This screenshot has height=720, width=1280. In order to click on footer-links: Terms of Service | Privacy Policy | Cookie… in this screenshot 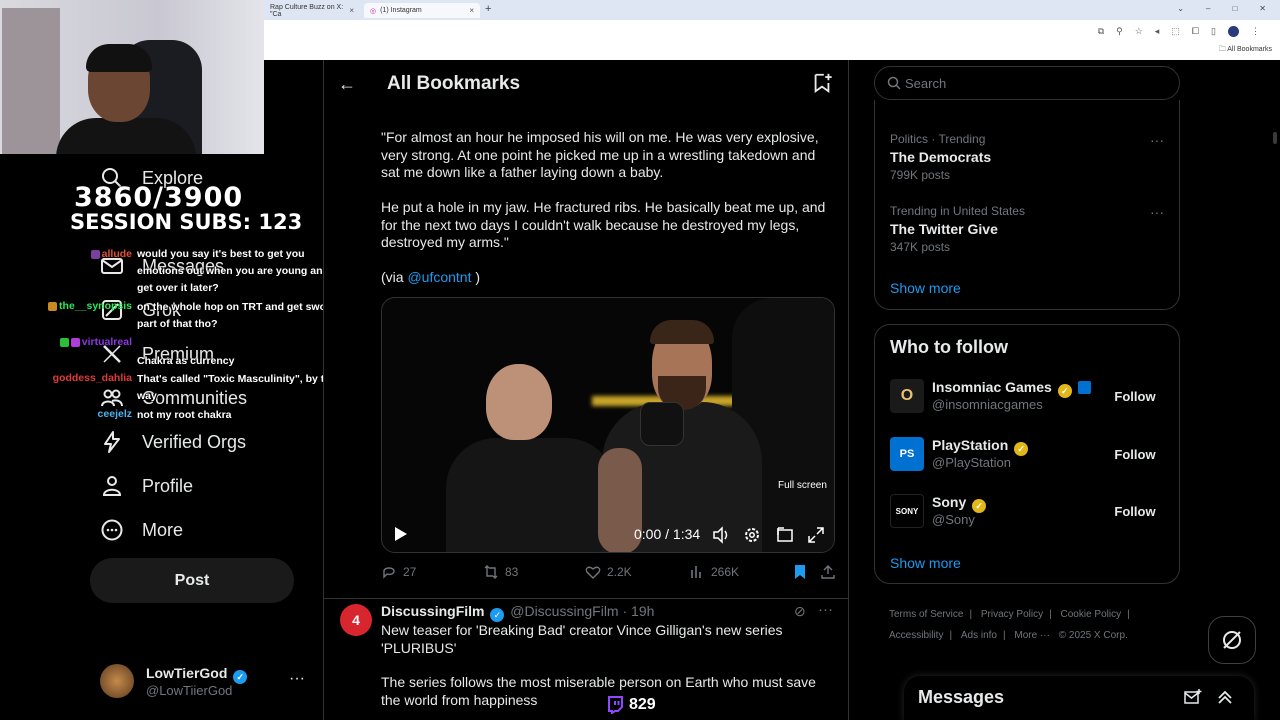, I will do `click(1009, 625)`.